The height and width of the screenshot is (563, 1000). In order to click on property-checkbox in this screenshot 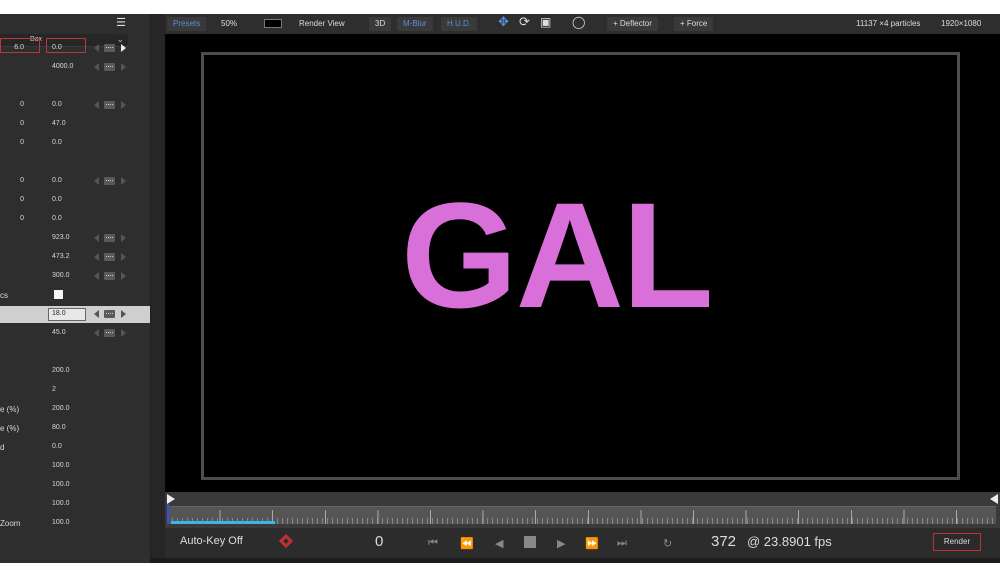, I will do `click(58, 294)`.